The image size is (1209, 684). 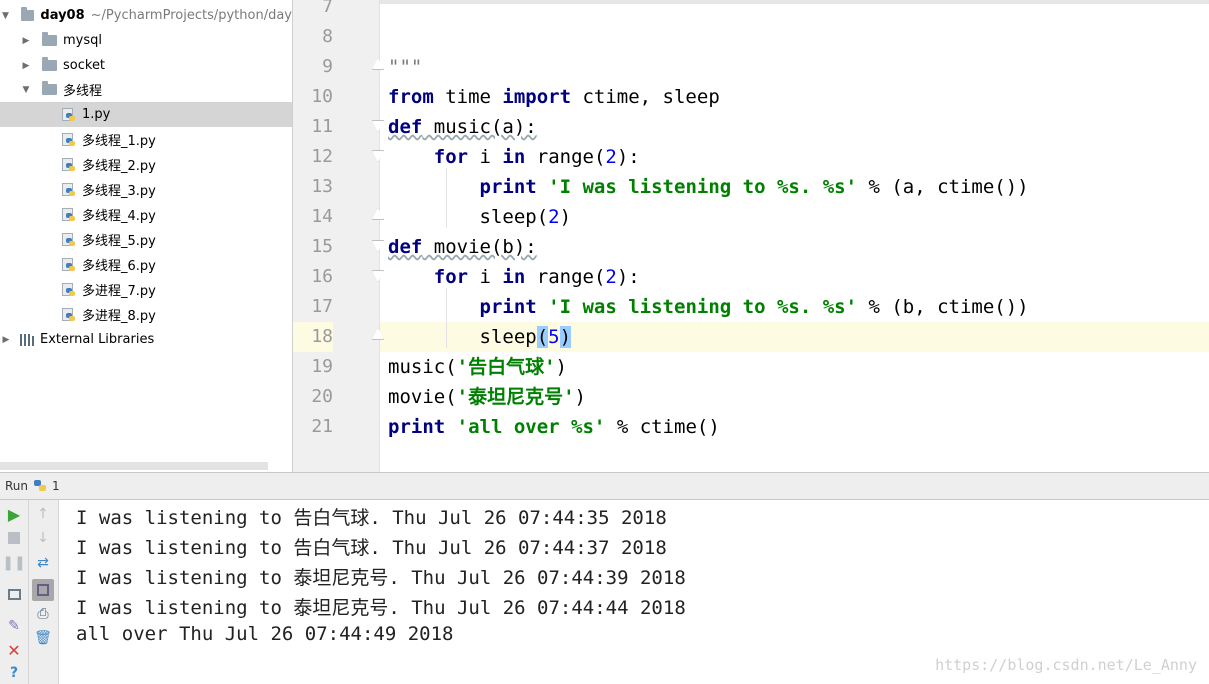 I want to click on down-arrow-icon: ↓, so click(x=43, y=538).